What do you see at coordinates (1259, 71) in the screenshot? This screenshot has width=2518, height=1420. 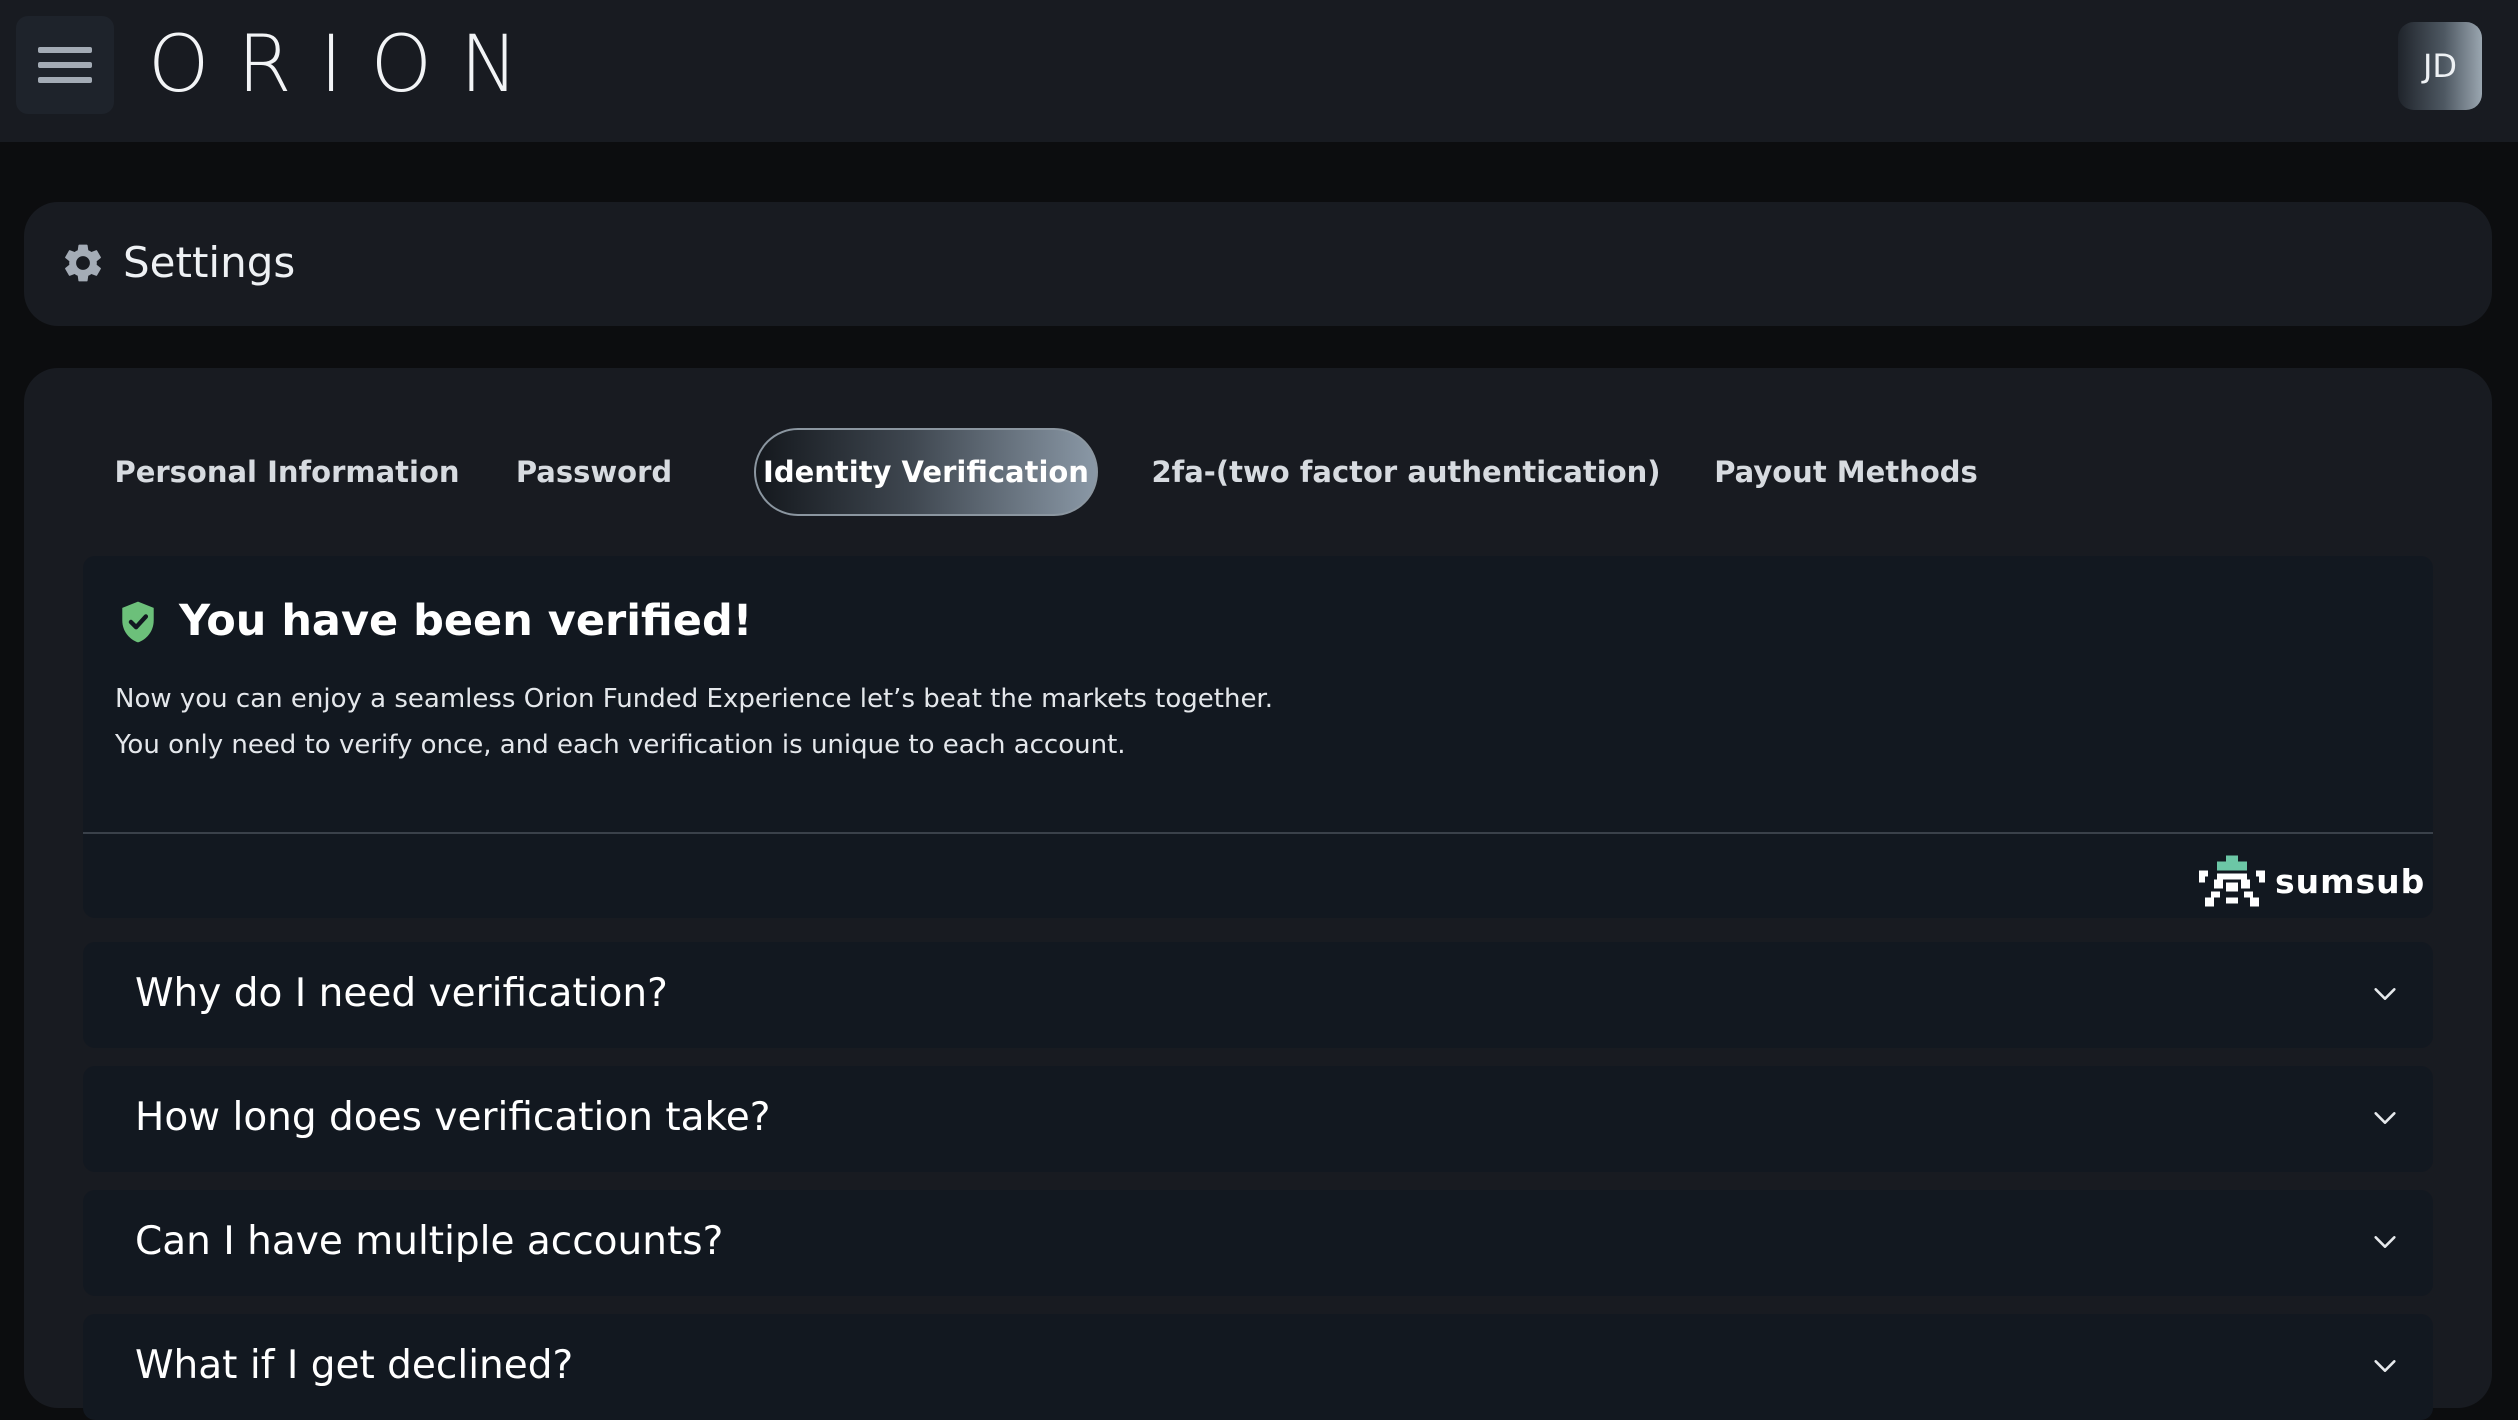 I see `top-bar: ORION JD` at bounding box center [1259, 71].